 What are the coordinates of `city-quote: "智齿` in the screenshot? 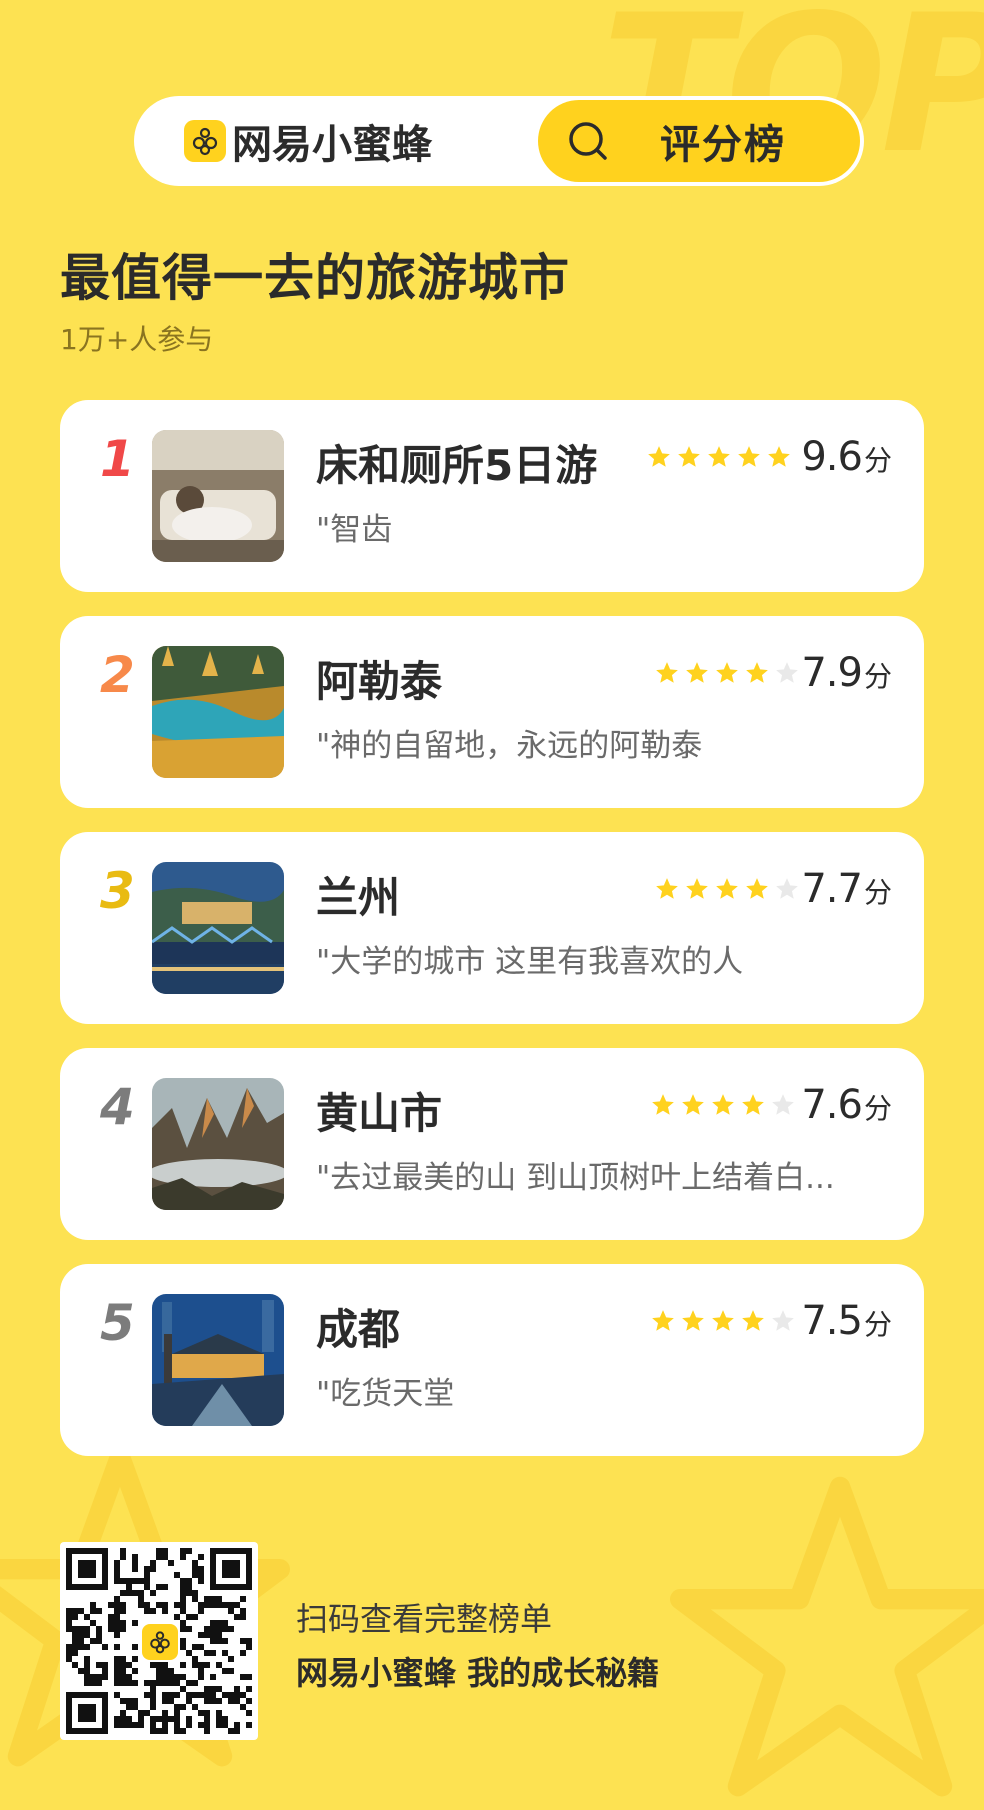 It's located at (354, 530).